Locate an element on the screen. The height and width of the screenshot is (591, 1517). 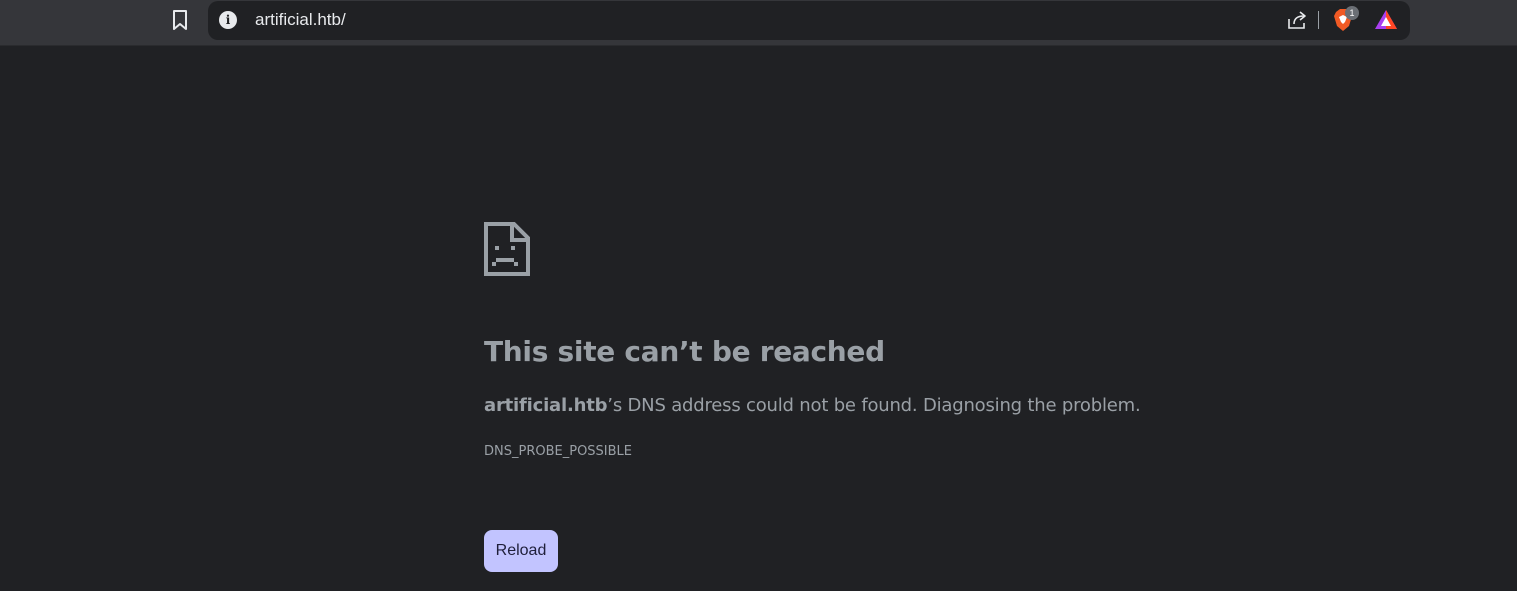
info-icon: i is located at coordinates (228, 20).